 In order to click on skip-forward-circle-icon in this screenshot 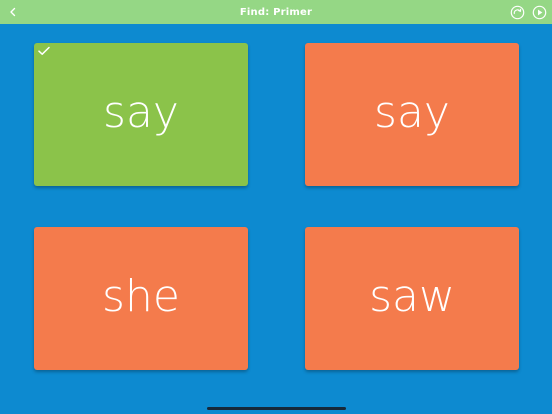, I will do `click(517, 12)`.